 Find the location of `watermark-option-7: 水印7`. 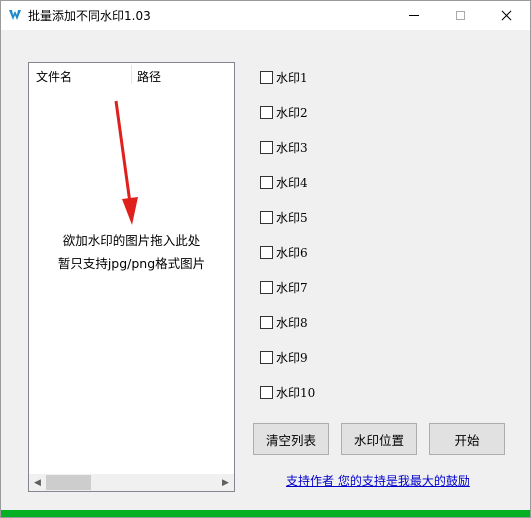

watermark-option-7: 水印7 is located at coordinates (284, 287).